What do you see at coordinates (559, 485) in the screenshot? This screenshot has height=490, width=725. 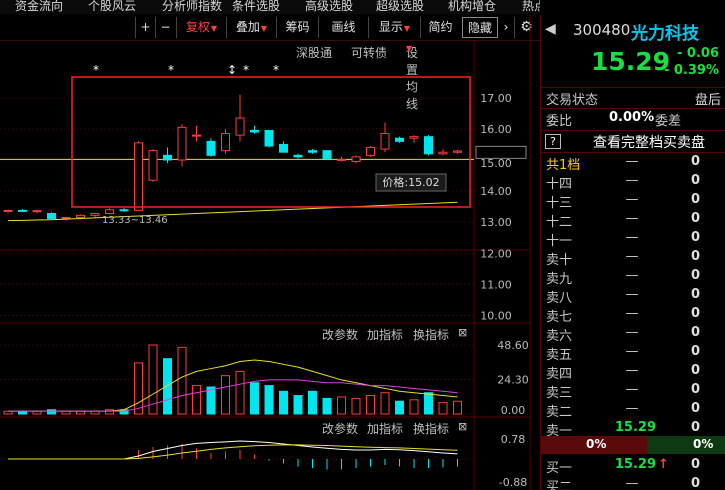 I see `buy-level-label: 买二` at bounding box center [559, 485].